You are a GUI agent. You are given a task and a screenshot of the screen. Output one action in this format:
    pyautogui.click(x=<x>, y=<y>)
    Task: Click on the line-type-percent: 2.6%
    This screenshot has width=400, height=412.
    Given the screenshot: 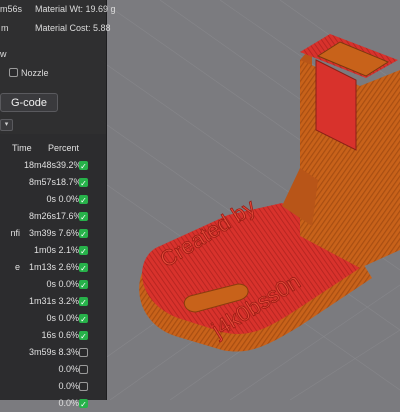 What is the action you would take?
    pyautogui.click(x=68, y=267)
    